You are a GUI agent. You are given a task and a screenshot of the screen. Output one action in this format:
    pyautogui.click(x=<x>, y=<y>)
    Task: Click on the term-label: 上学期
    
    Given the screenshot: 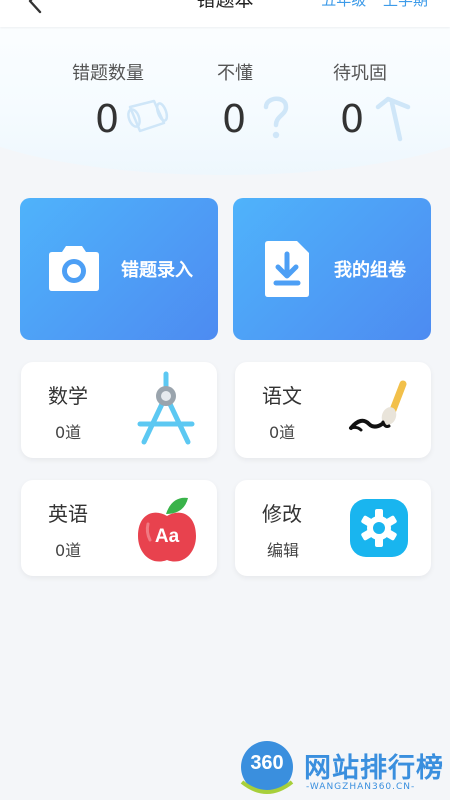 What is the action you would take?
    pyautogui.click(x=405, y=4)
    